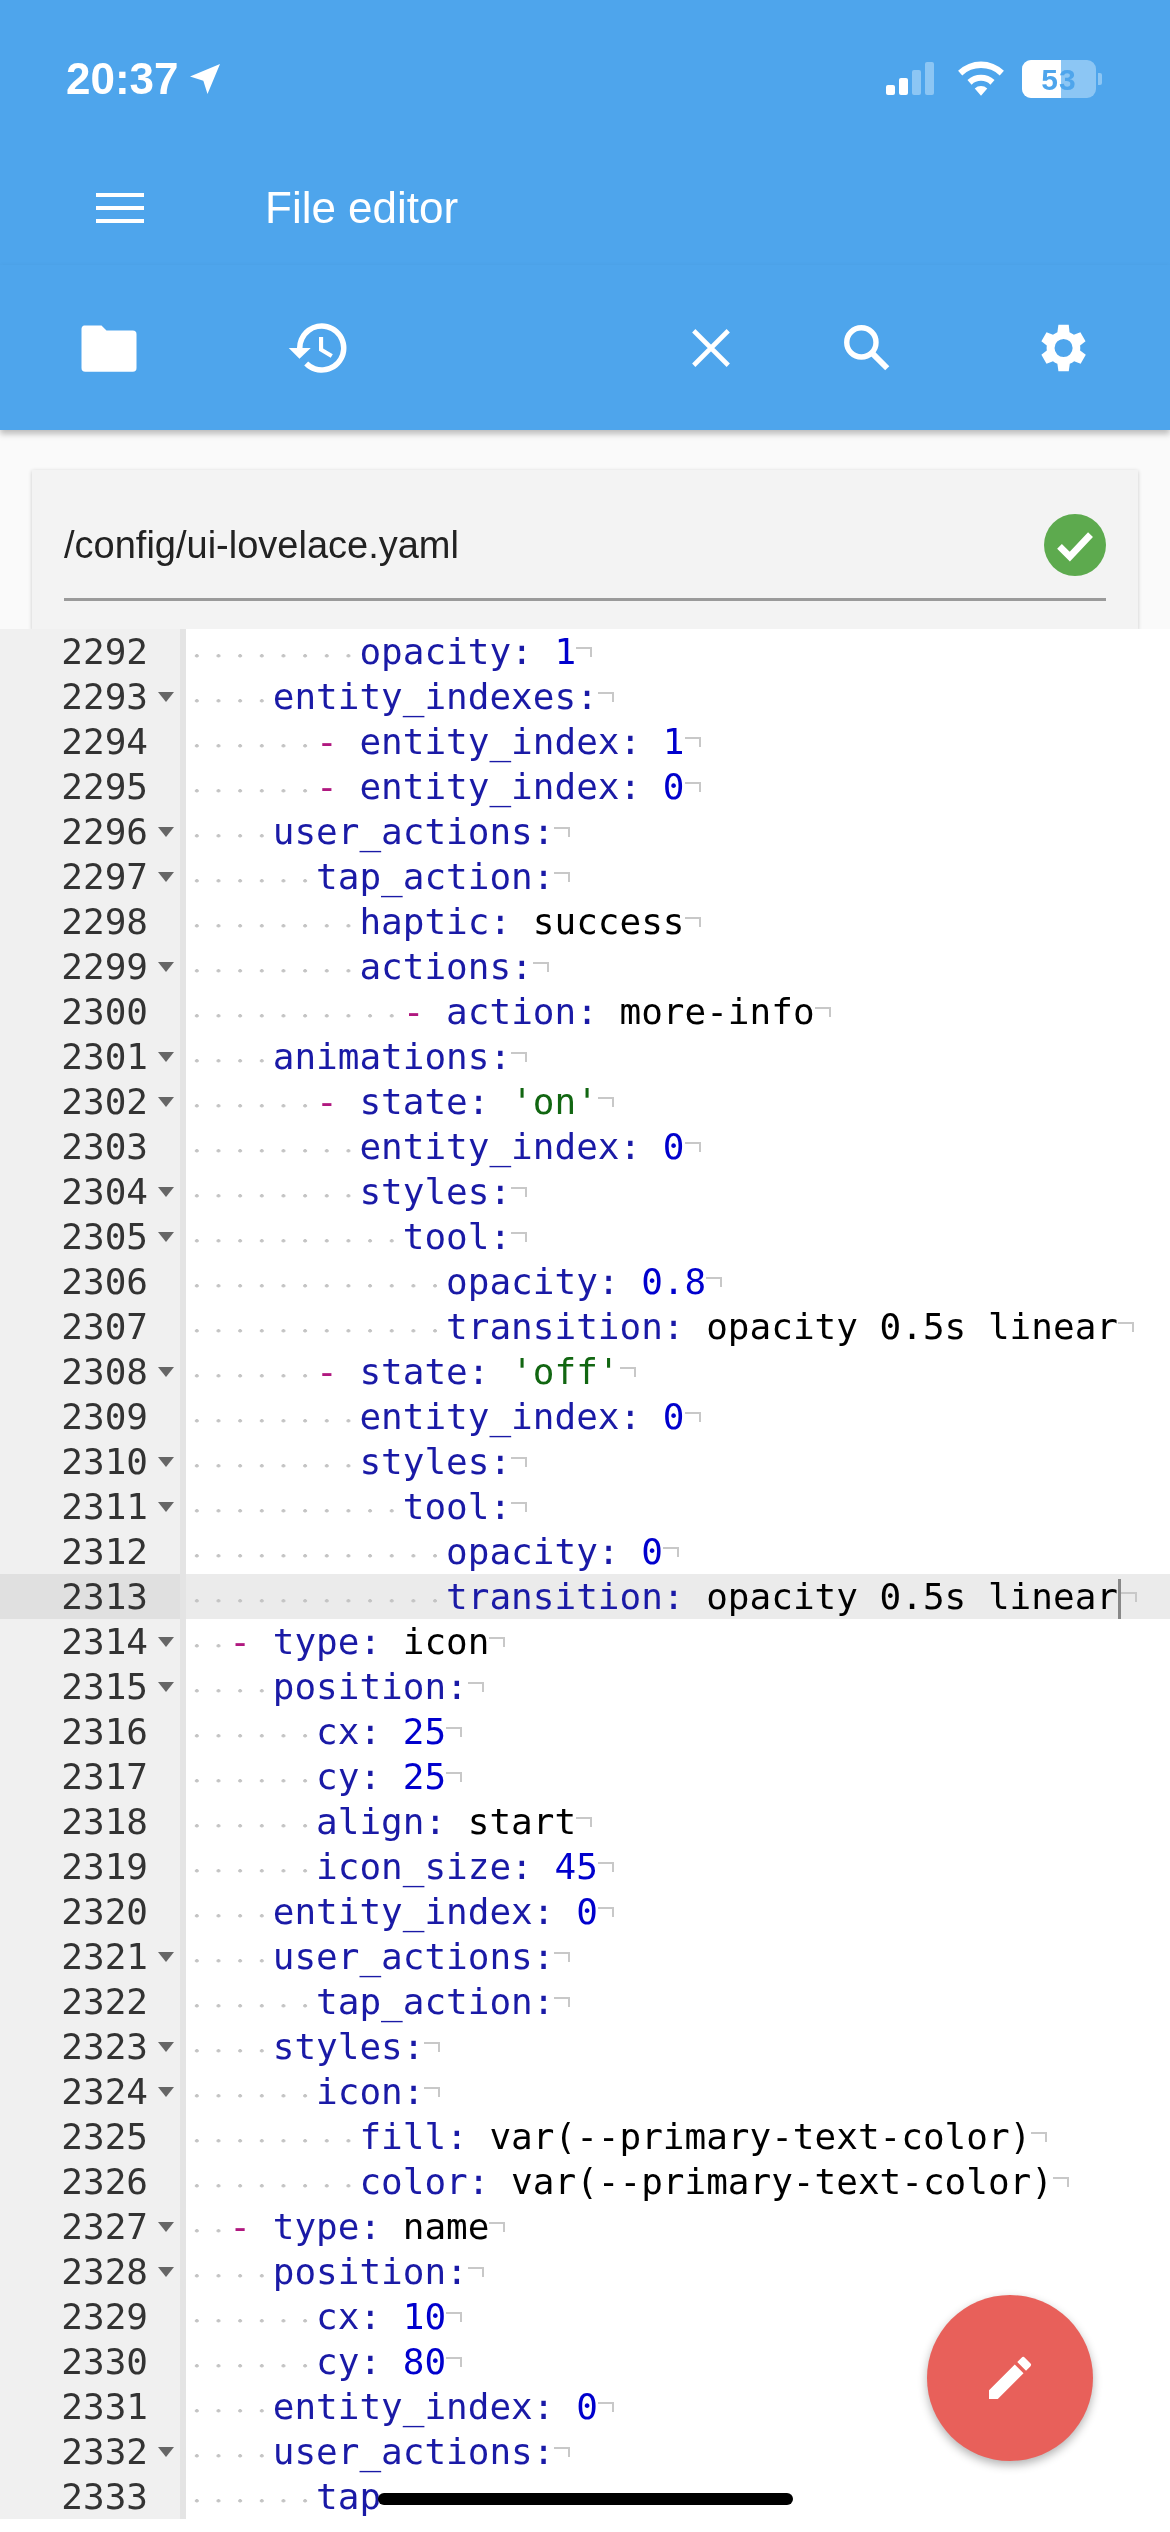 This screenshot has width=1170, height=2532. I want to click on line-number: 2332, so click(104, 2451).